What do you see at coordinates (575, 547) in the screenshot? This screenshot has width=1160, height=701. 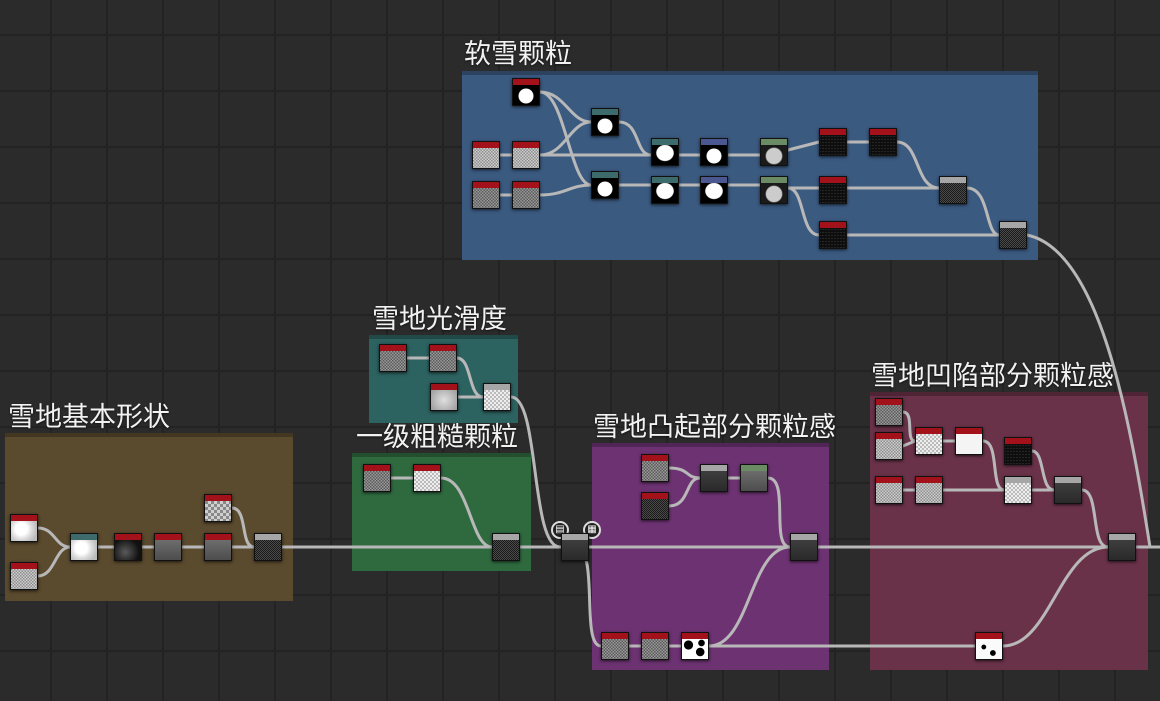 I see `node-merge-center` at bounding box center [575, 547].